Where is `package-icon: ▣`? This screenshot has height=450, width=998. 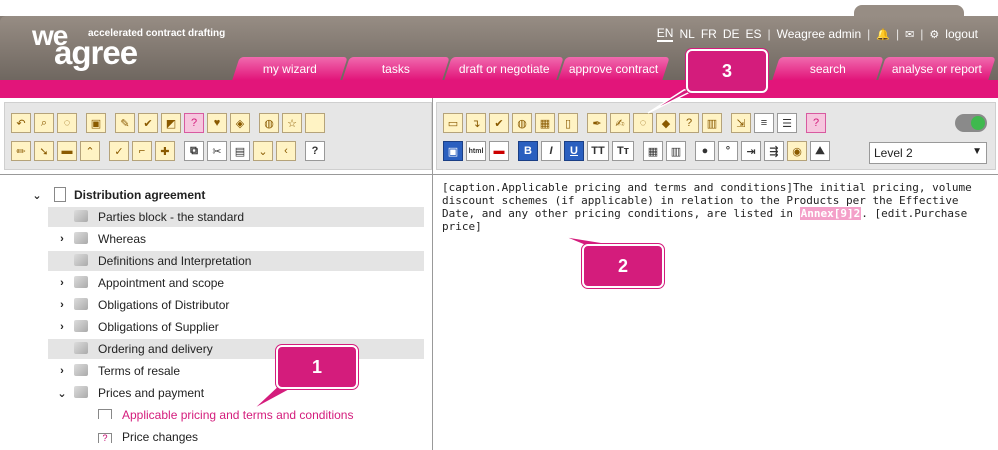
package-icon: ▣ is located at coordinates (96, 123).